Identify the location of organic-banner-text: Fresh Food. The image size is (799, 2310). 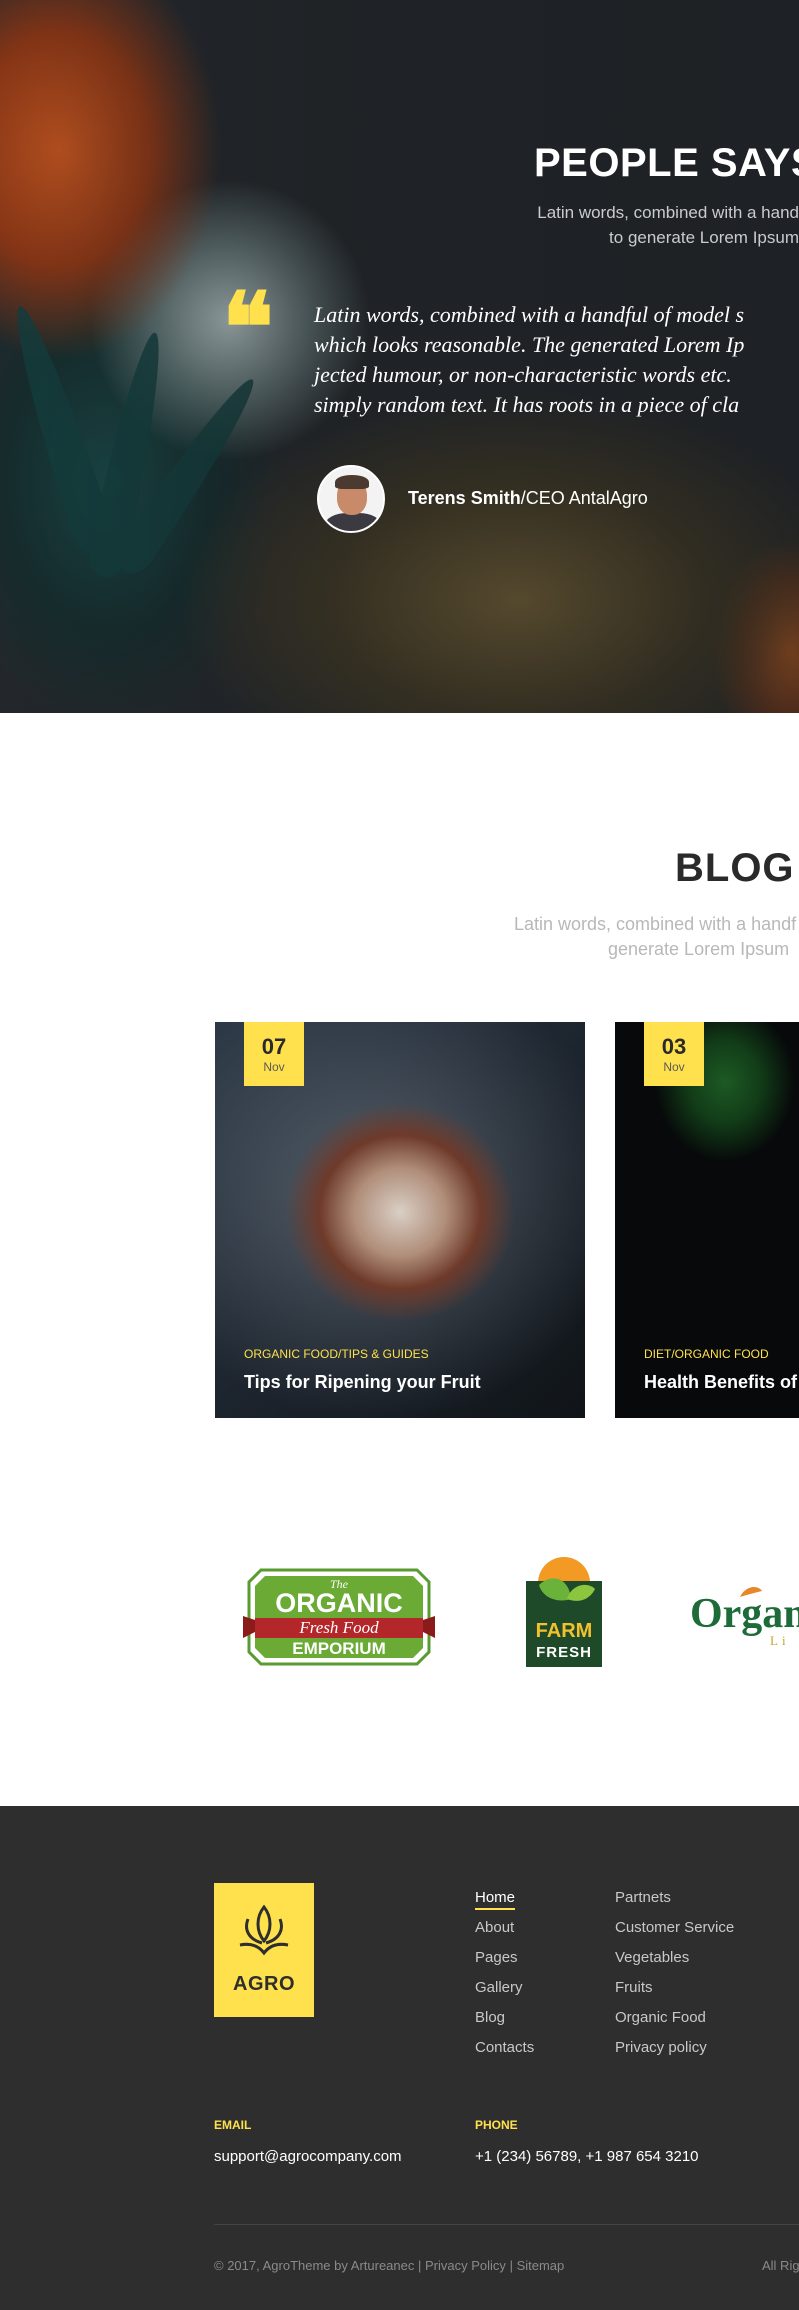
(338, 1627).